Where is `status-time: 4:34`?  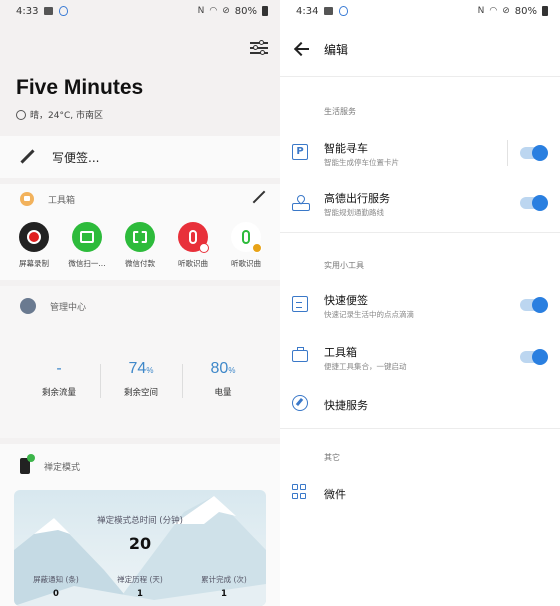 status-time: 4:34 is located at coordinates (307, 11).